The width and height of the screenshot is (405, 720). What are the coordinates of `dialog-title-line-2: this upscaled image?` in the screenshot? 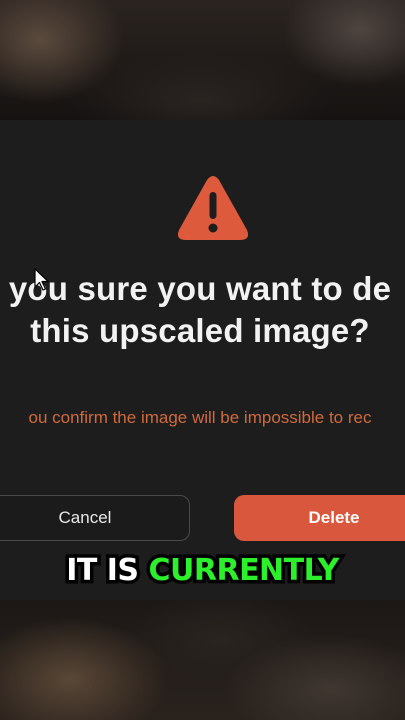 It's located at (200, 330).